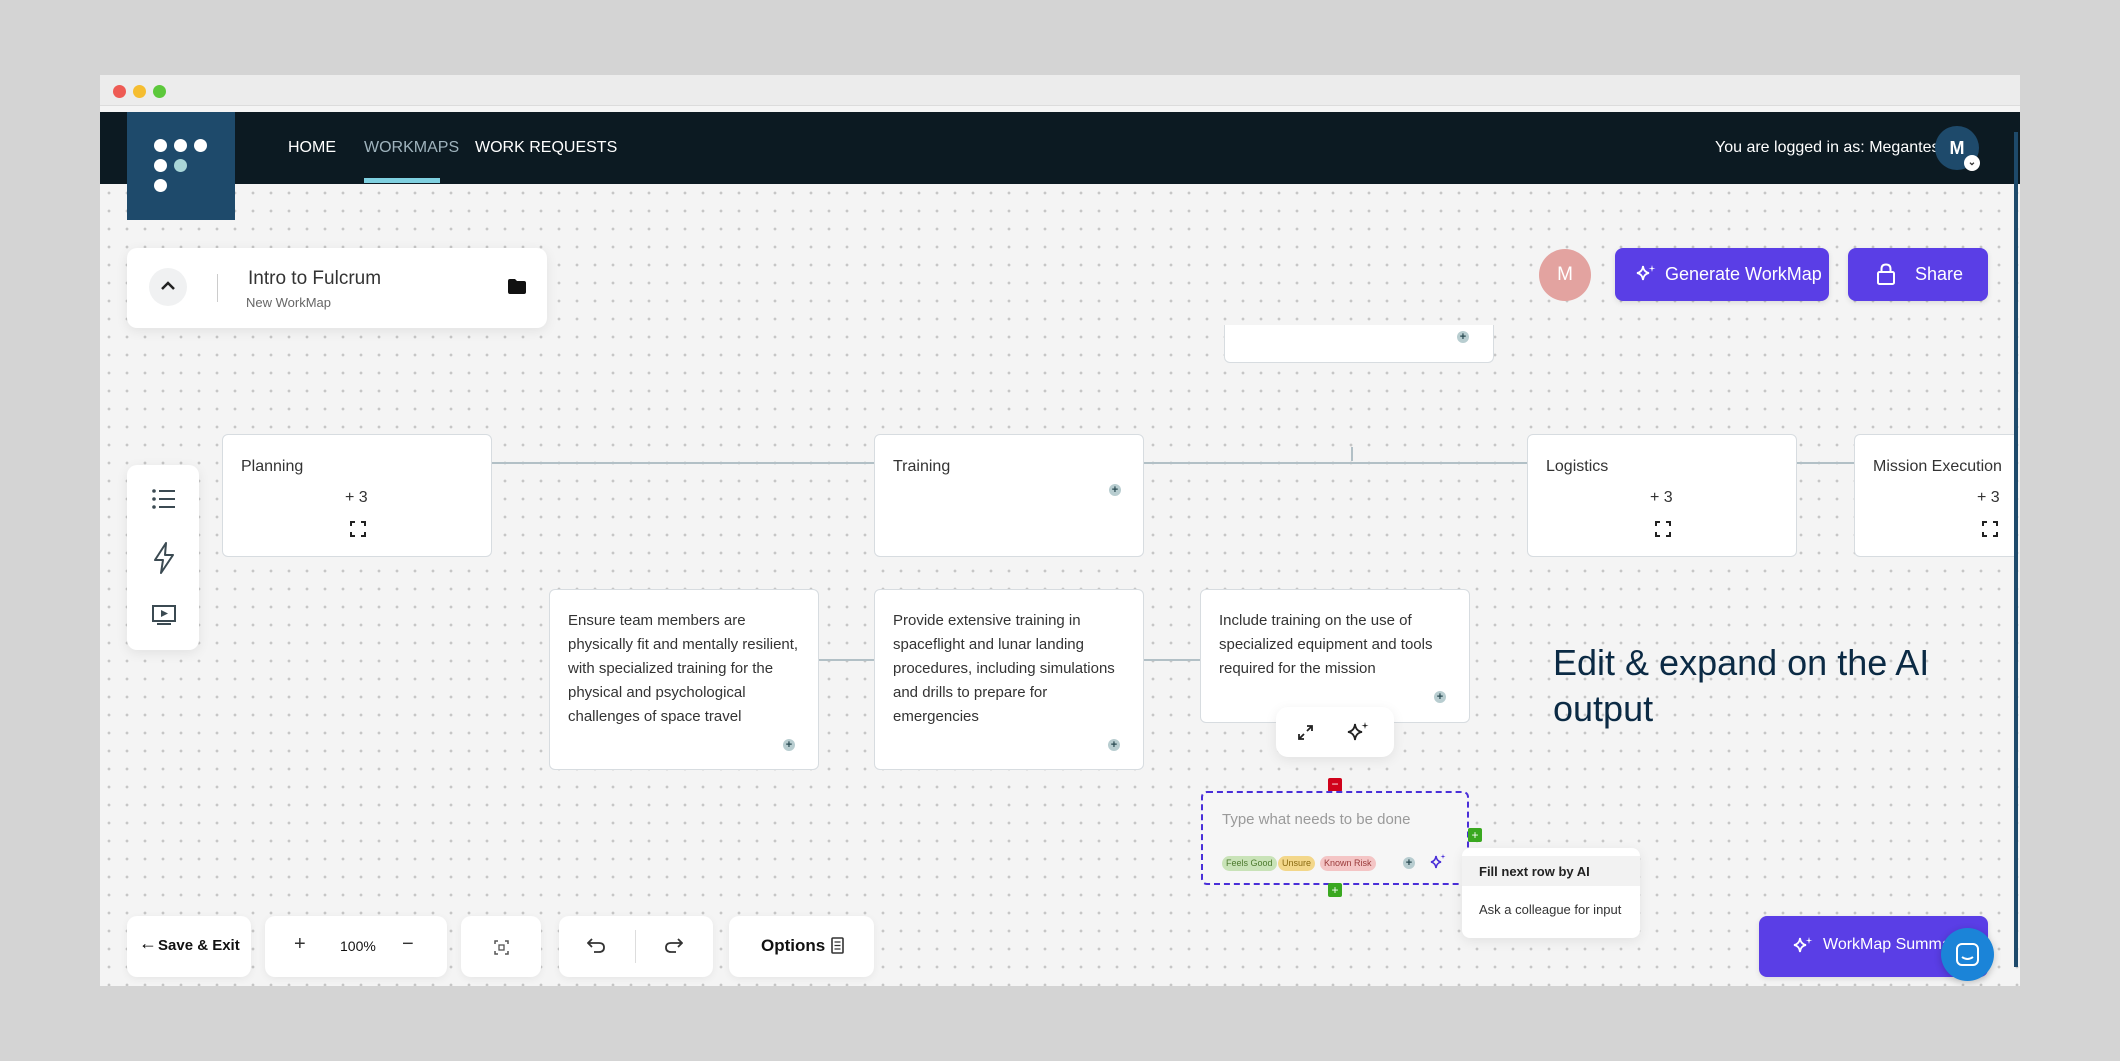 The width and height of the screenshot is (2120, 1061). Describe the element at coordinates (1060, 90) in the screenshot. I see `window-chrome` at that location.